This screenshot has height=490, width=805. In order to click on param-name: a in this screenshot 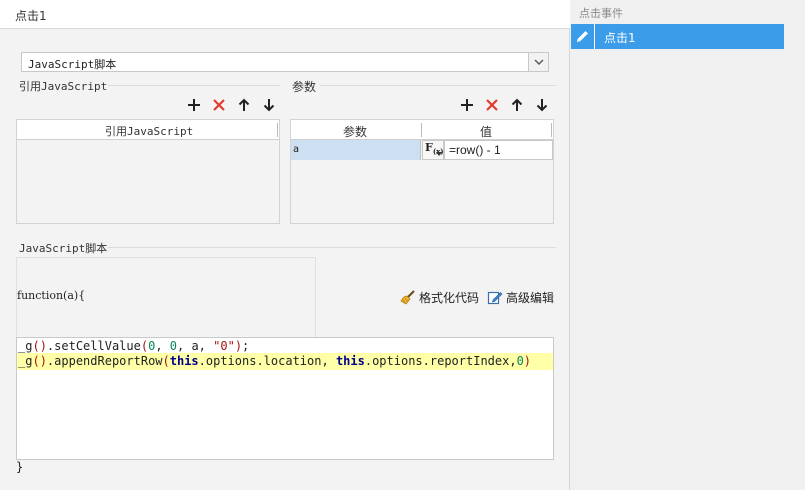, I will do `click(296, 149)`.